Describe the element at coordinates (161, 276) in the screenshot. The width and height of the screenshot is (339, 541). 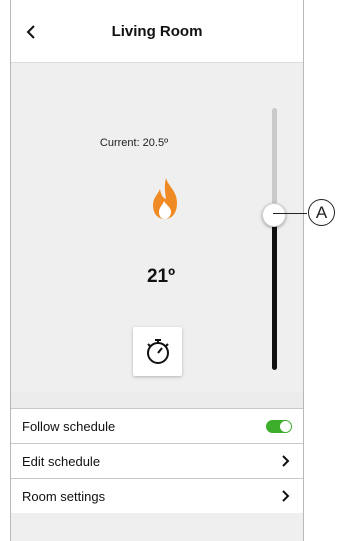
I see `setpoint-temperature: 21º` at that location.